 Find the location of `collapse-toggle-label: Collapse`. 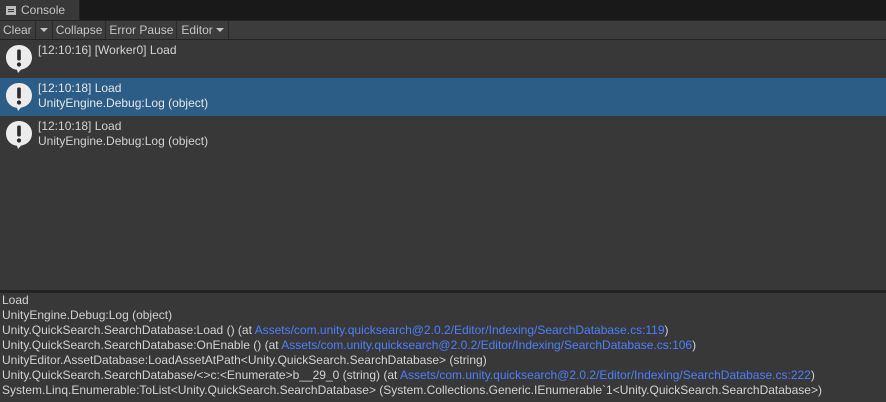

collapse-toggle-label: Collapse is located at coordinates (79, 30).